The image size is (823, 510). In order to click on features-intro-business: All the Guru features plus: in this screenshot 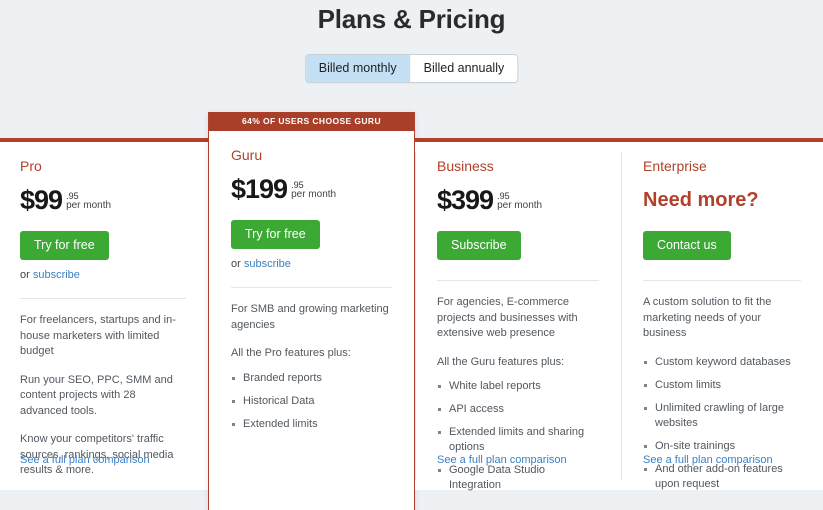, I will do `click(501, 361)`.